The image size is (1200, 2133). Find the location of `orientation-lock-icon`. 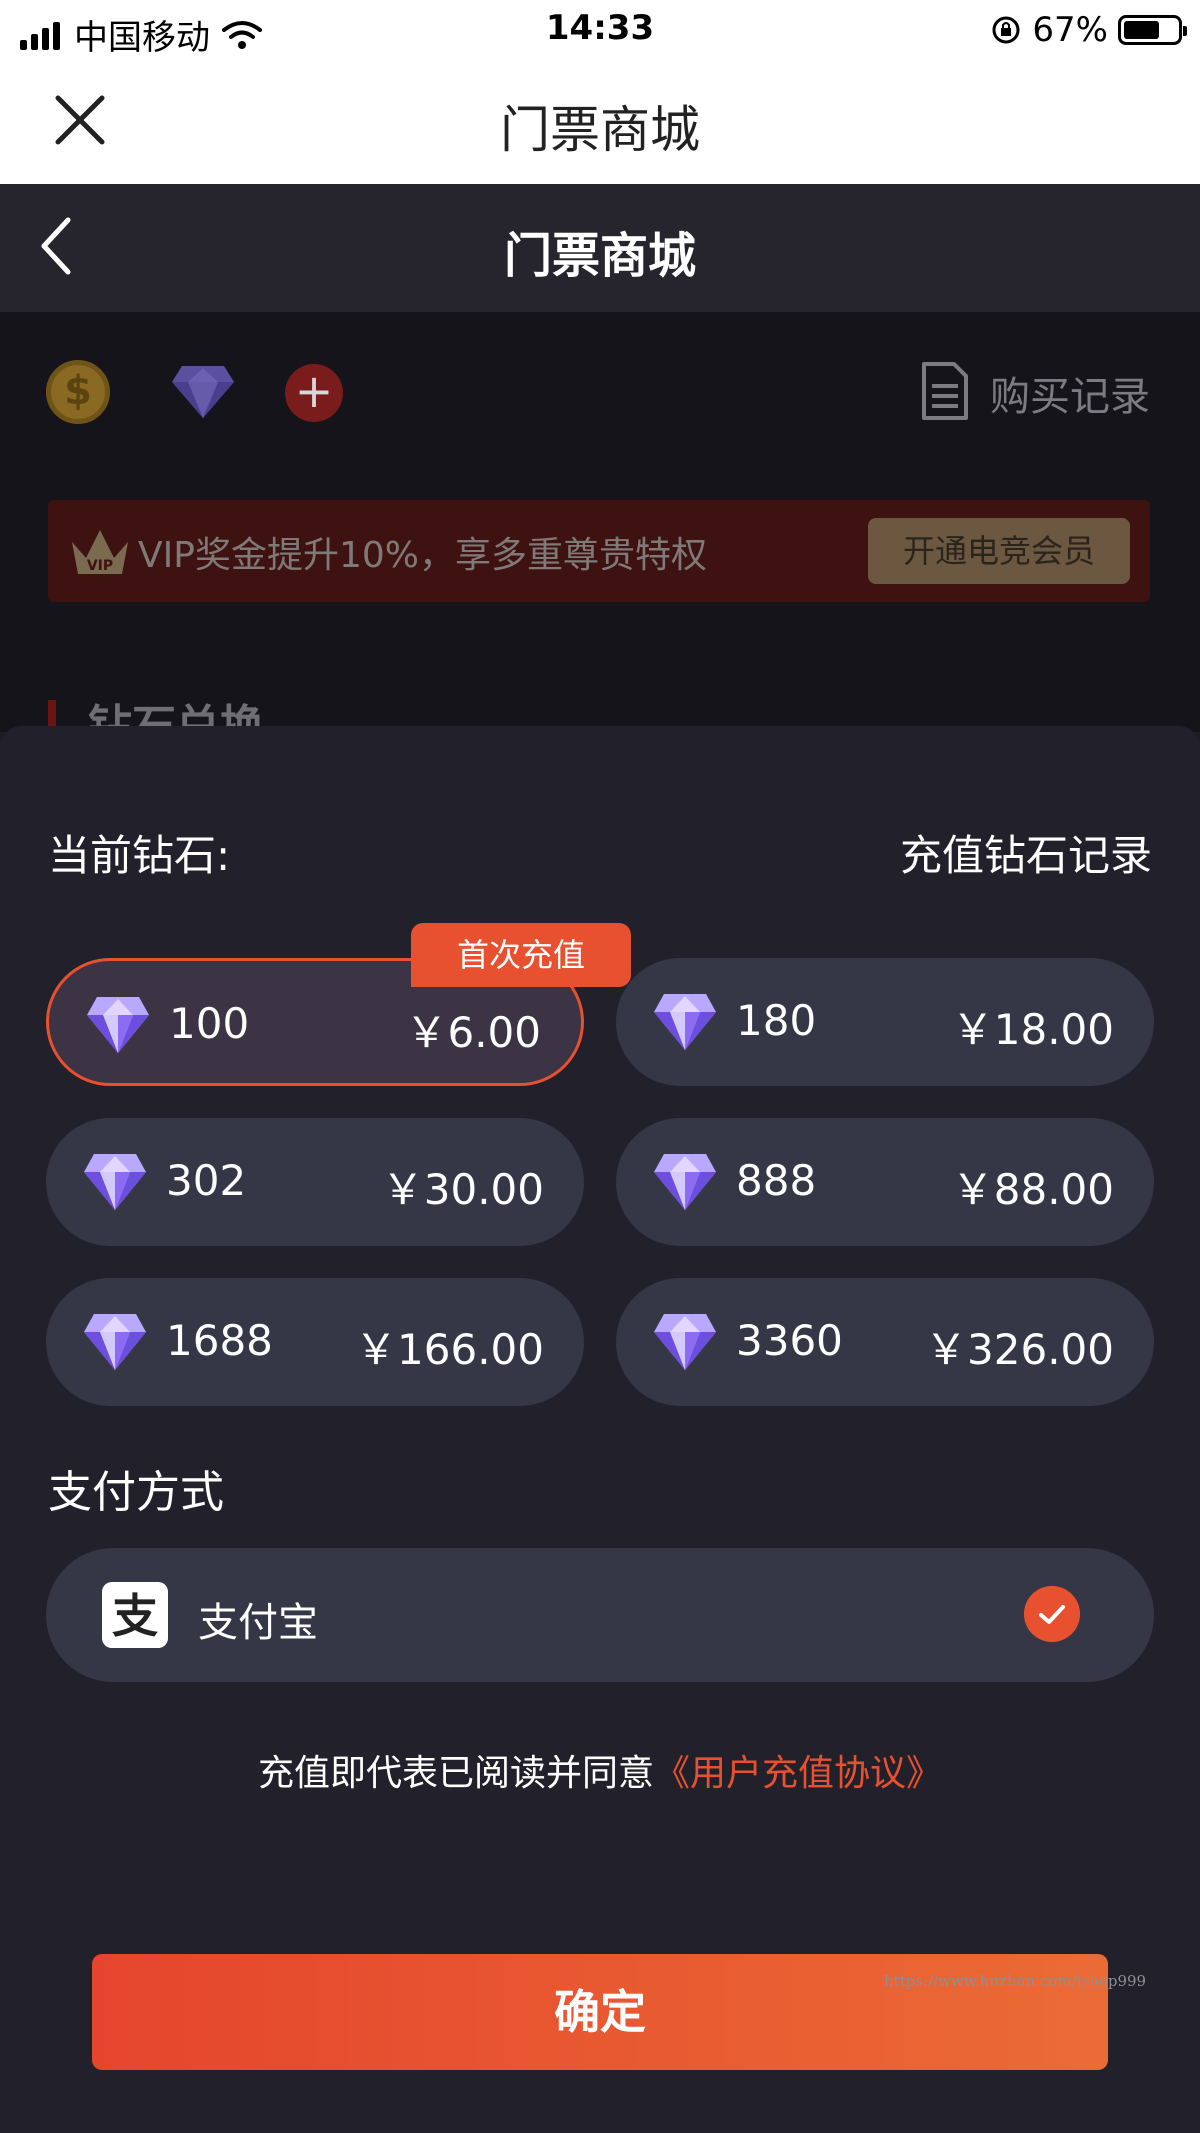

orientation-lock-icon is located at coordinates (1006, 30).